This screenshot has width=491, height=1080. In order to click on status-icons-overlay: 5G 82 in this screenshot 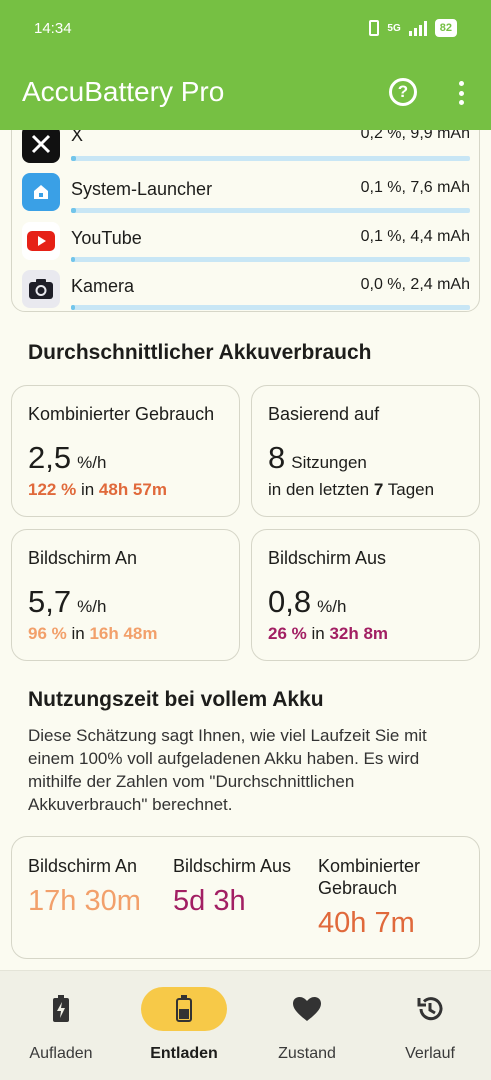, I will do `click(413, 28)`.